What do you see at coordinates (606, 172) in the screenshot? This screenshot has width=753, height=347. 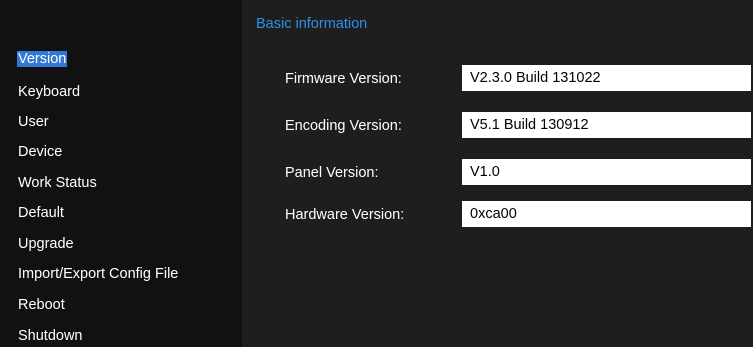 I see `panel-version-field` at bounding box center [606, 172].